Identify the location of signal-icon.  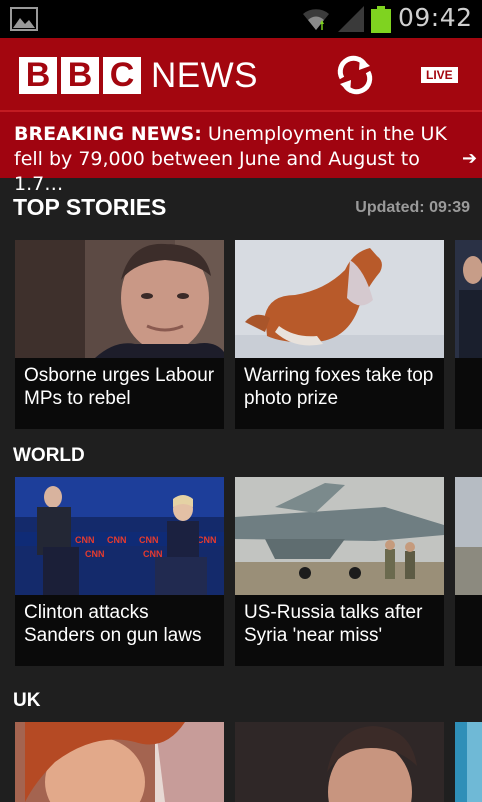
(351, 19).